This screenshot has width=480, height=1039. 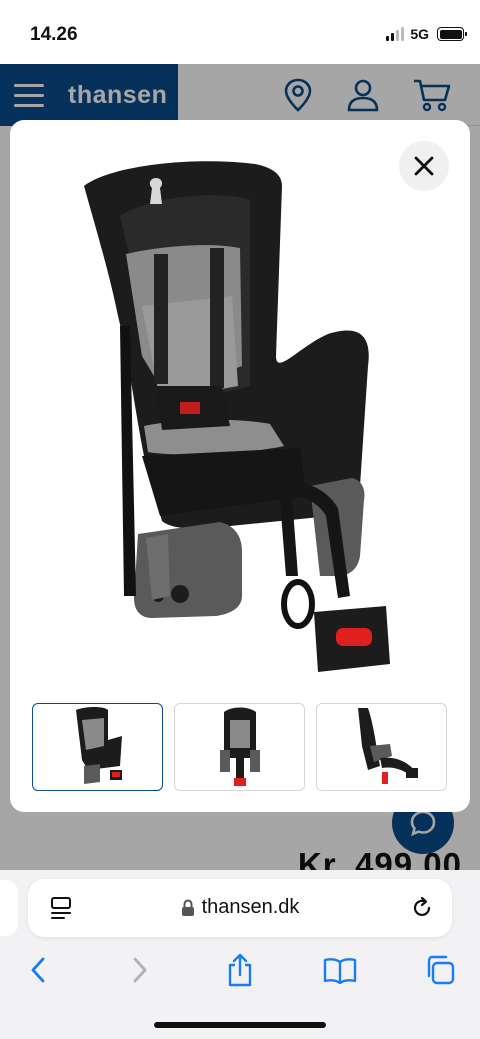 I want to click on tabs-button, so click(x=440, y=970).